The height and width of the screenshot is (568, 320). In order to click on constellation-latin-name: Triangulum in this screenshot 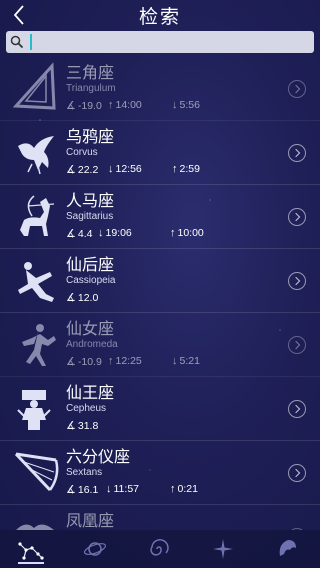, I will do `click(91, 88)`.